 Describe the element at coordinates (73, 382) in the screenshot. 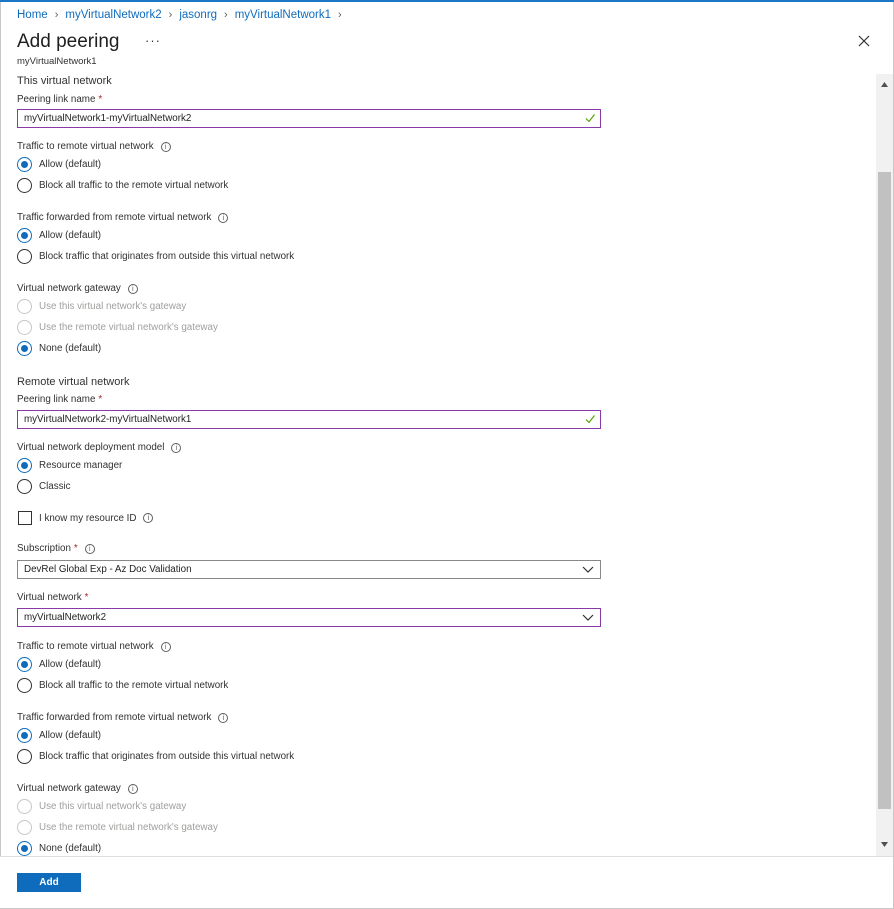

I see `section-title-remote-vnet: Remote virtual network` at that location.